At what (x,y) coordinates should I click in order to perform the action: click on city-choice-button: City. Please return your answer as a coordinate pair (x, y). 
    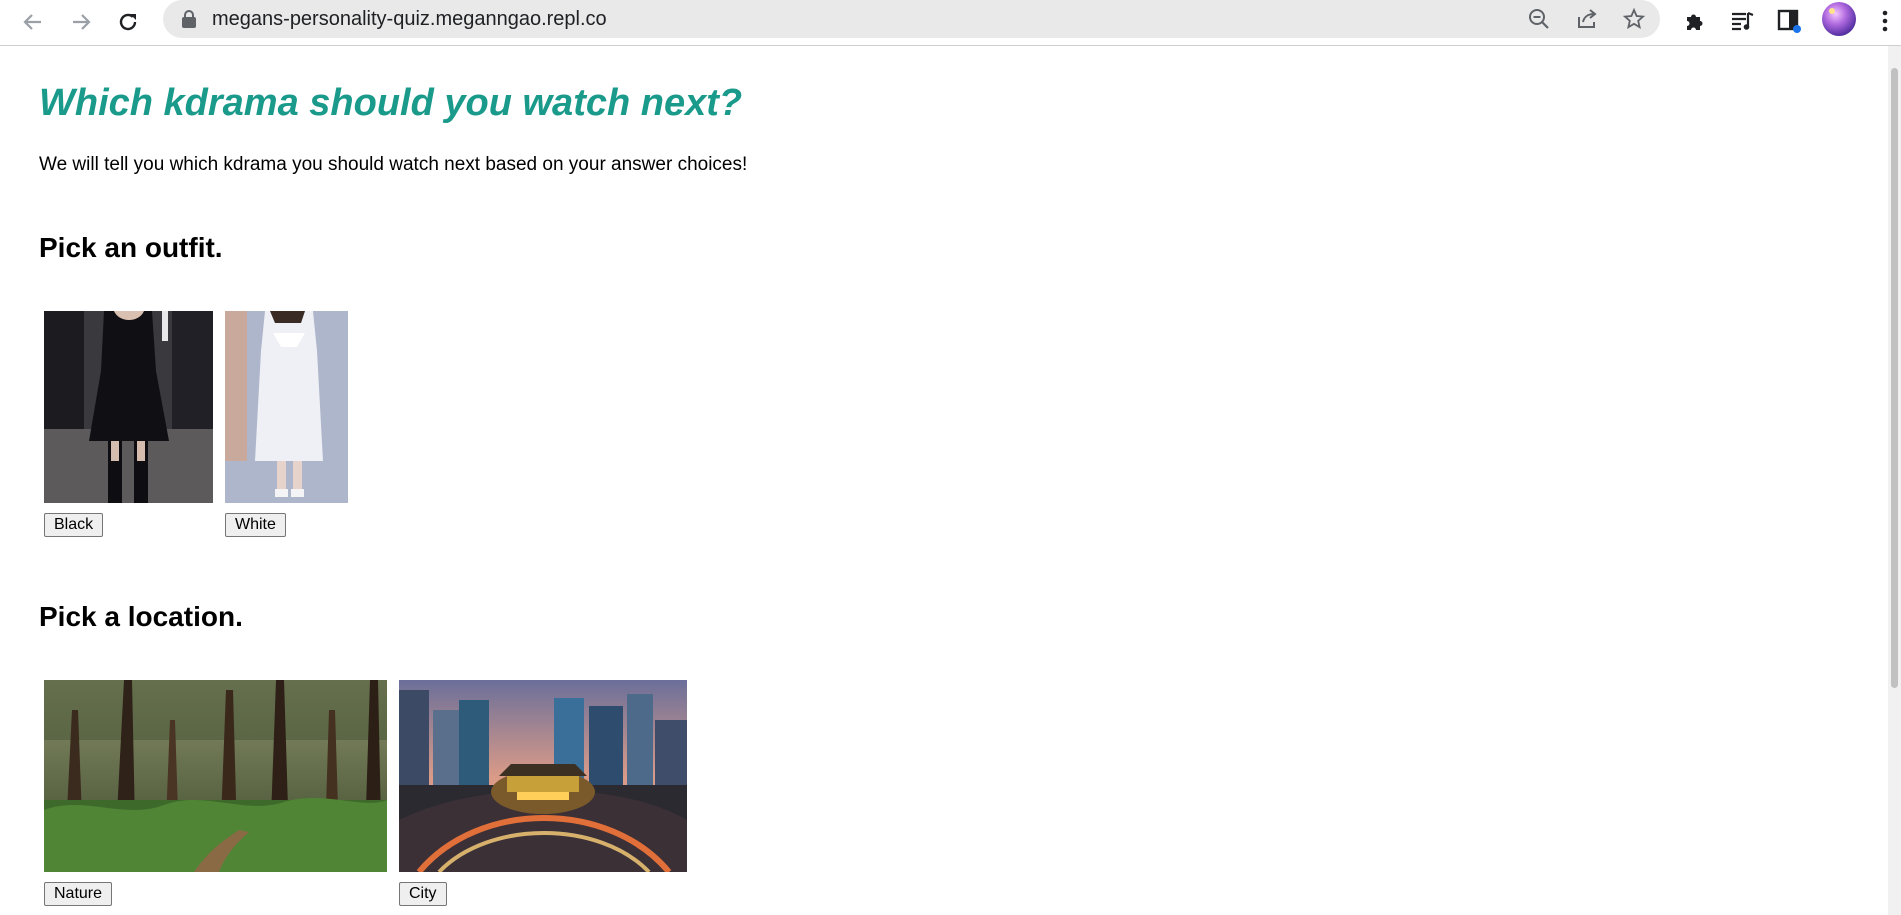
    Looking at the image, I should click on (423, 894).